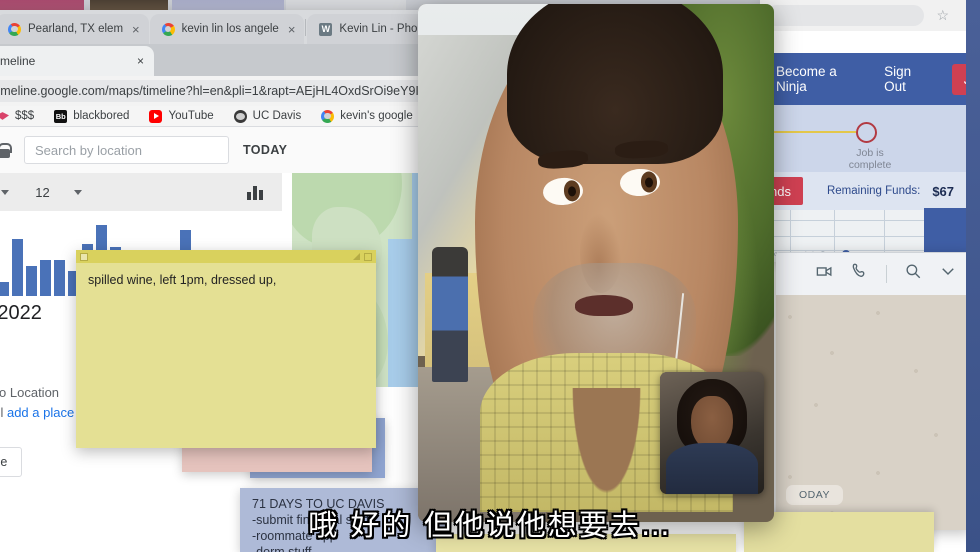 This screenshot has height=552, width=980. Describe the element at coordinates (368, 256) in the screenshot. I see `window-icon` at that location.